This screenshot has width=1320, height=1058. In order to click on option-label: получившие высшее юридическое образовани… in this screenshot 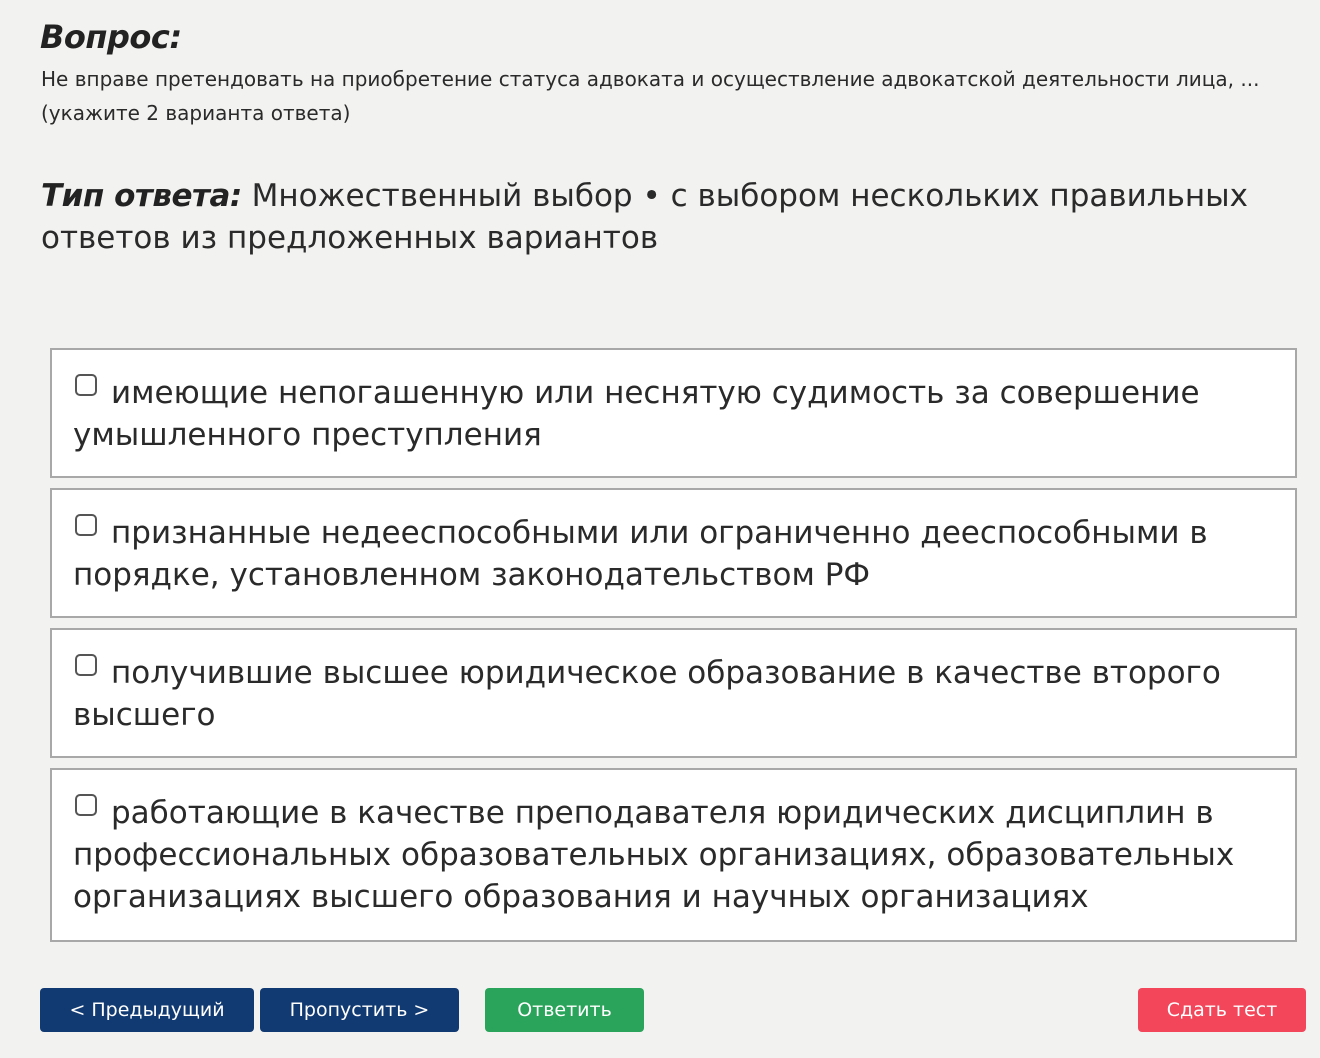, I will do `click(647, 694)`.